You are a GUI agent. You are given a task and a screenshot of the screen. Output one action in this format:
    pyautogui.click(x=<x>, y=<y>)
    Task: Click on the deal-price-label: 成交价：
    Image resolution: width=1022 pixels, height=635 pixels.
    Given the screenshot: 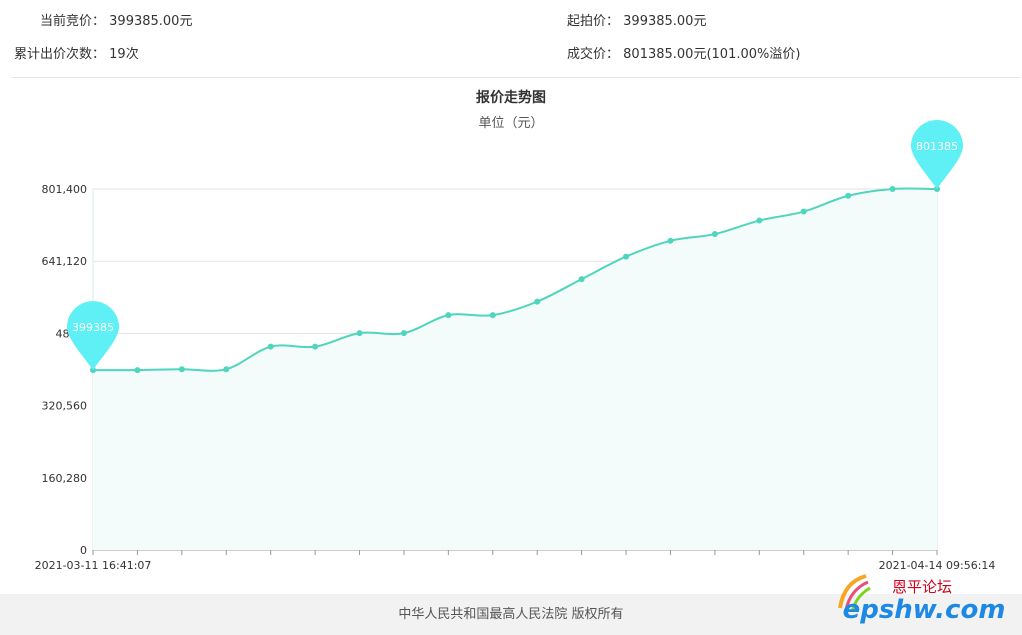 What is the action you would take?
    pyautogui.click(x=593, y=54)
    